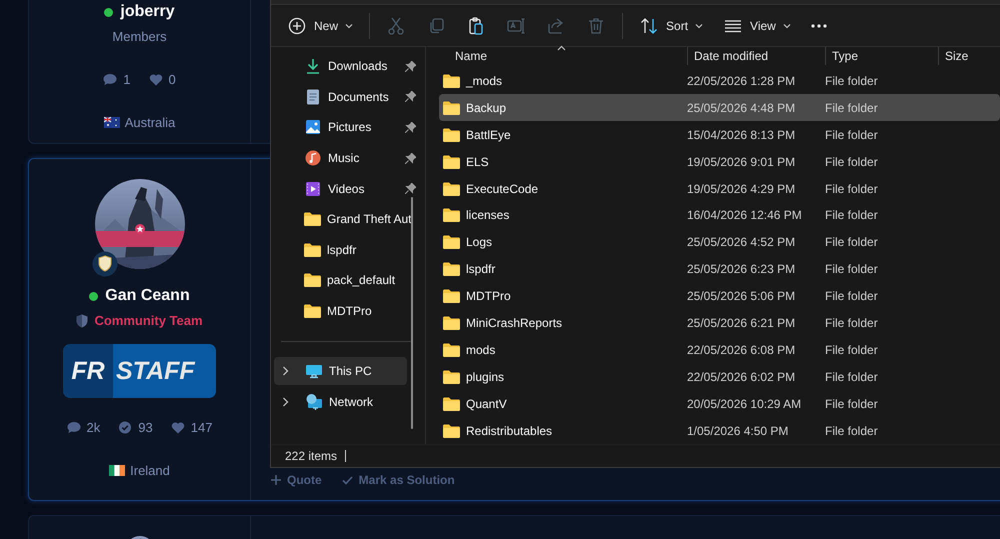 The width and height of the screenshot is (1000, 539). Describe the element at coordinates (731, 55) in the screenshot. I see `column-header: Date modified` at that location.